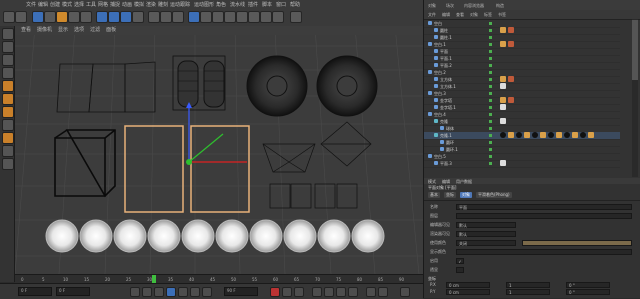  I want to click on undo-icon, so click(9, 17).